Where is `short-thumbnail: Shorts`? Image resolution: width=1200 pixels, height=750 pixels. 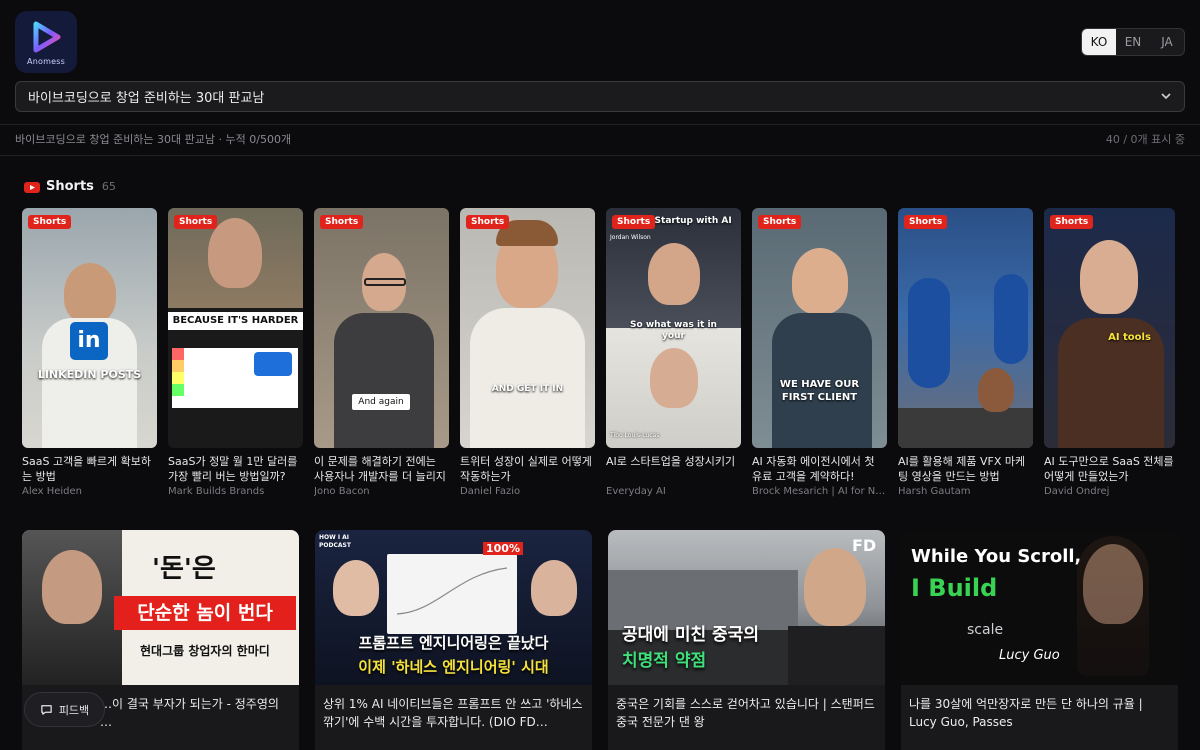
short-thumbnail: Shorts is located at coordinates (965, 328).